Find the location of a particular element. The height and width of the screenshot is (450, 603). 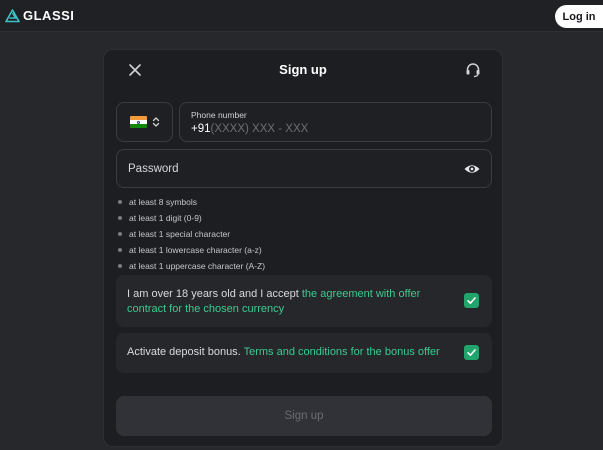

logo-icon is located at coordinates (12, 15).